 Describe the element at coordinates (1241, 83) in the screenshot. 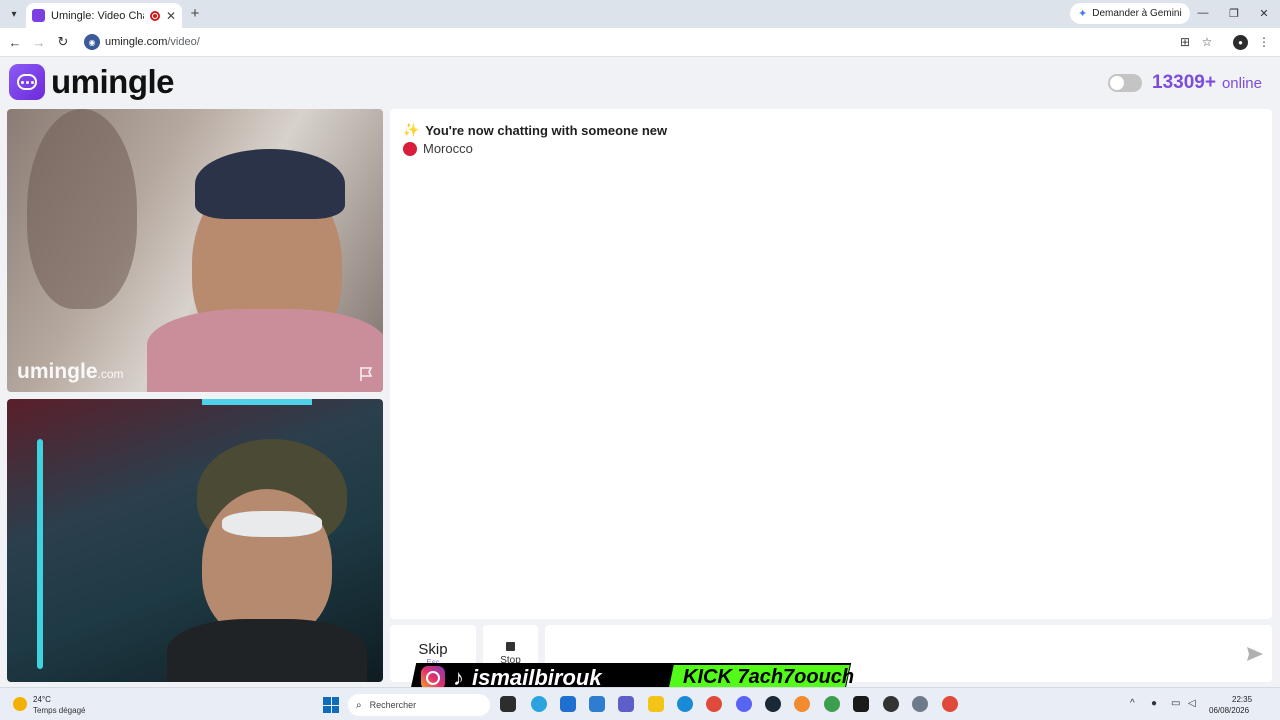

I see `online-label: online` at that location.